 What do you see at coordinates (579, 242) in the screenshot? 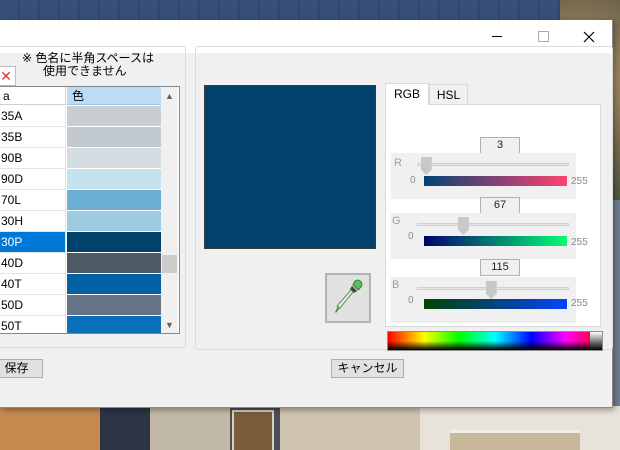
I see `green-max-label: 255` at bounding box center [579, 242].